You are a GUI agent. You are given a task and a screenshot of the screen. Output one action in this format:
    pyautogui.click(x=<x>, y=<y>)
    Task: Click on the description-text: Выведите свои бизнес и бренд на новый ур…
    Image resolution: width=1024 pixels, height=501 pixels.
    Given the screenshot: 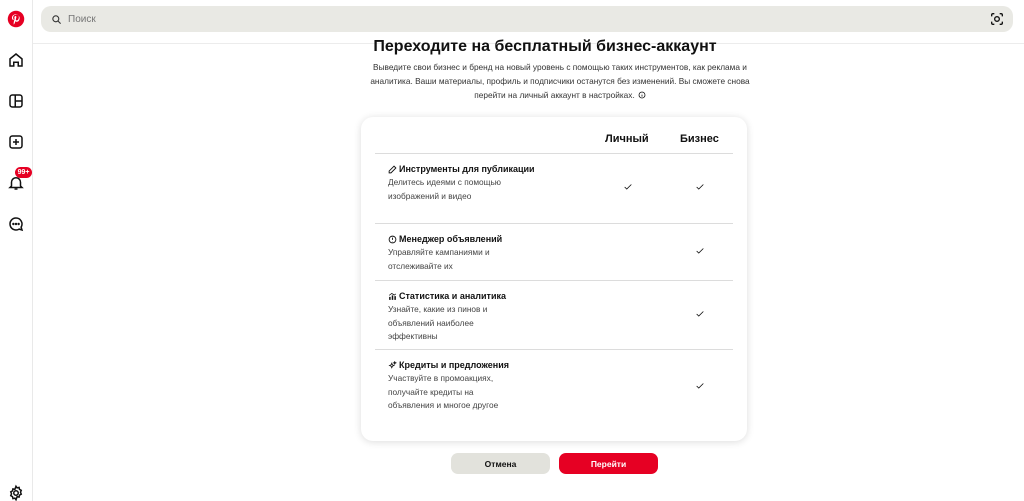 What is the action you would take?
    pyautogui.click(x=560, y=81)
    